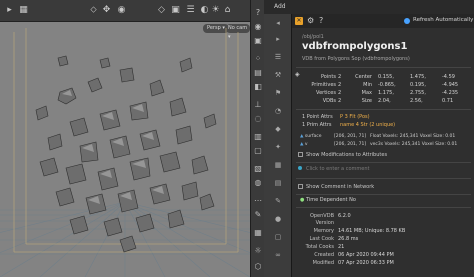 The height and width of the screenshot is (277, 474). I want to click on count-row: Vertices 2, so click(323, 93).